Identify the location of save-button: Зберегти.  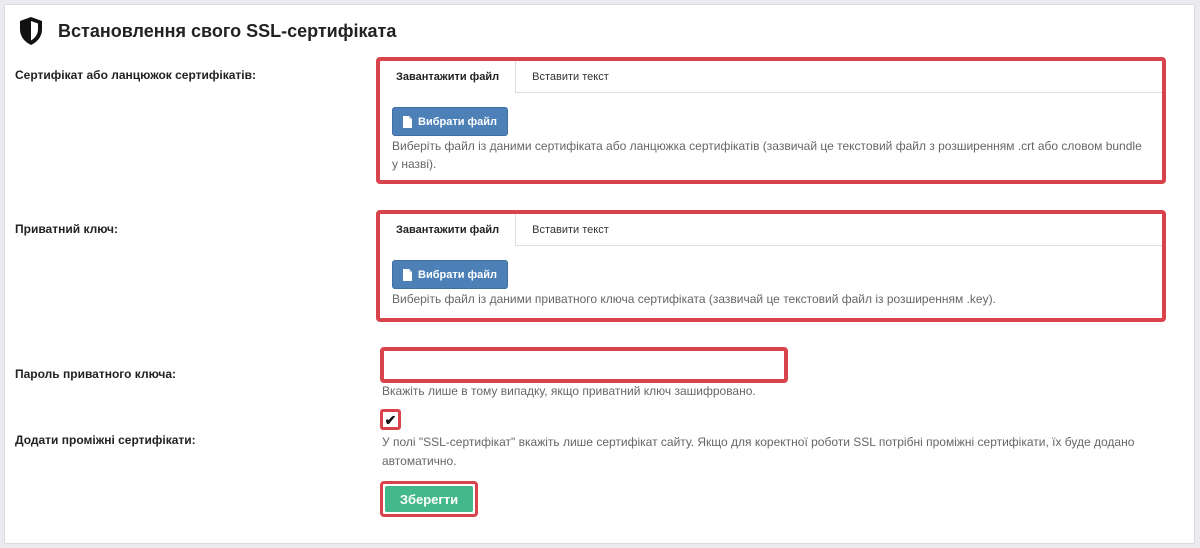
(429, 499).